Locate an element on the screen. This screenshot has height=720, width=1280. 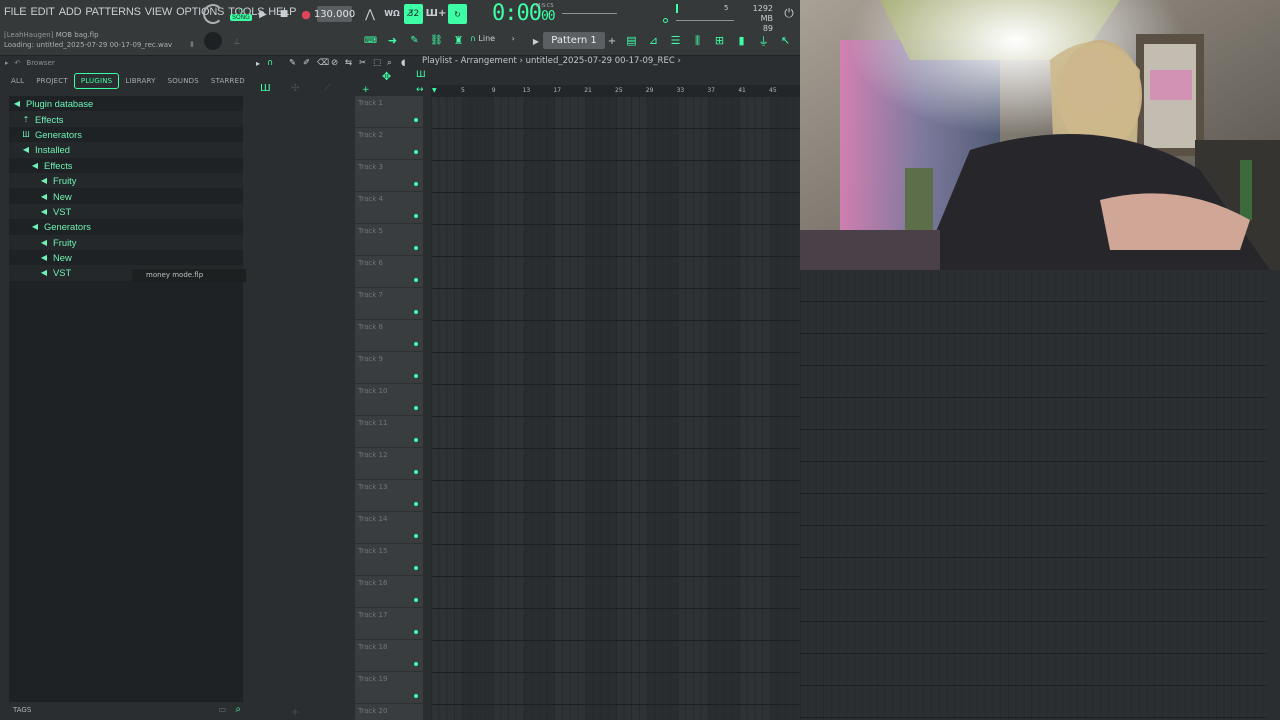
countdown-icon: 3̸2 is located at coordinates (413, 14).